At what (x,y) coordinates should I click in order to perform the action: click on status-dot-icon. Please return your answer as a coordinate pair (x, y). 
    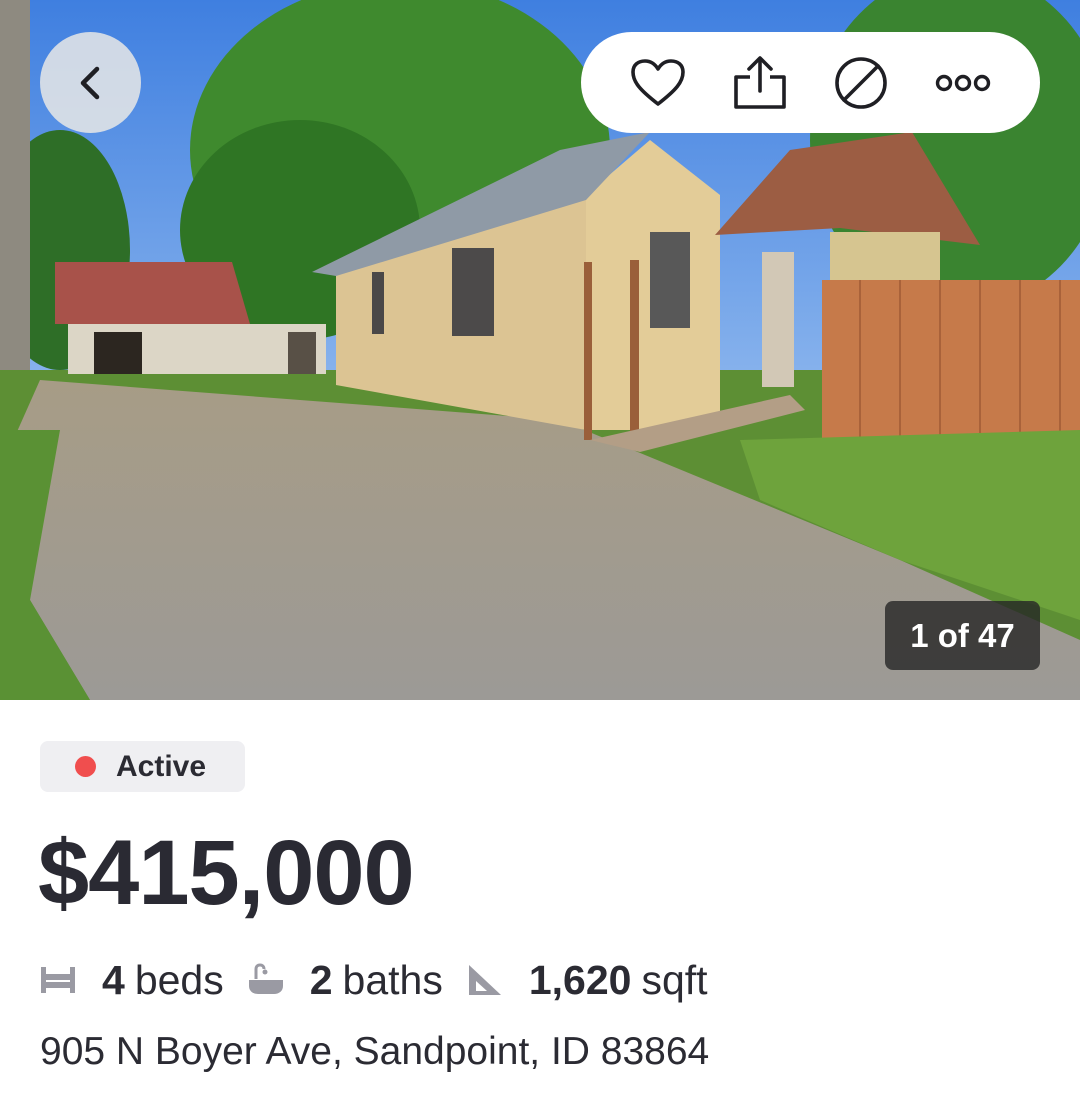
    Looking at the image, I should click on (85, 766).